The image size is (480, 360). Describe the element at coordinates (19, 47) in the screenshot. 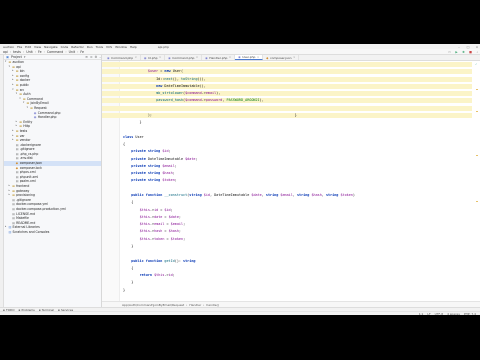

I see `menu-item: File` at that location.